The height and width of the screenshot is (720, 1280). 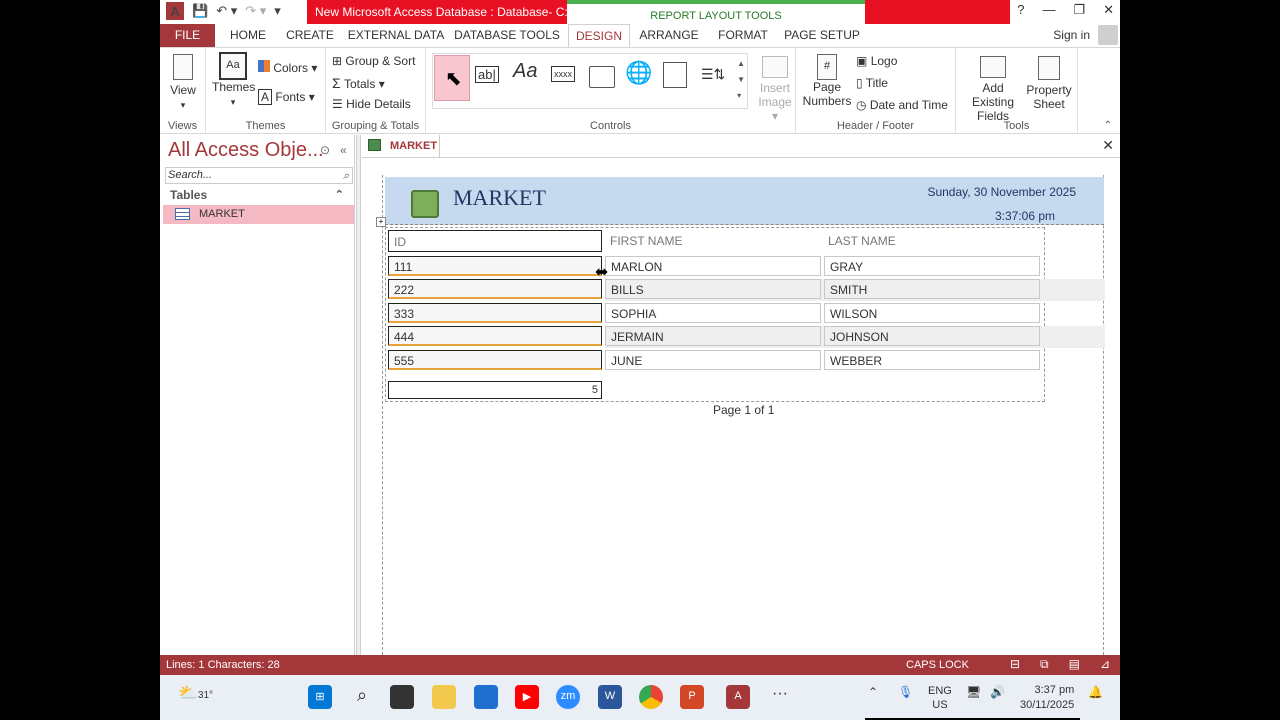 I want to click on tab-database-tools: DATABASE TOOLS, so click(x=507, y=35).